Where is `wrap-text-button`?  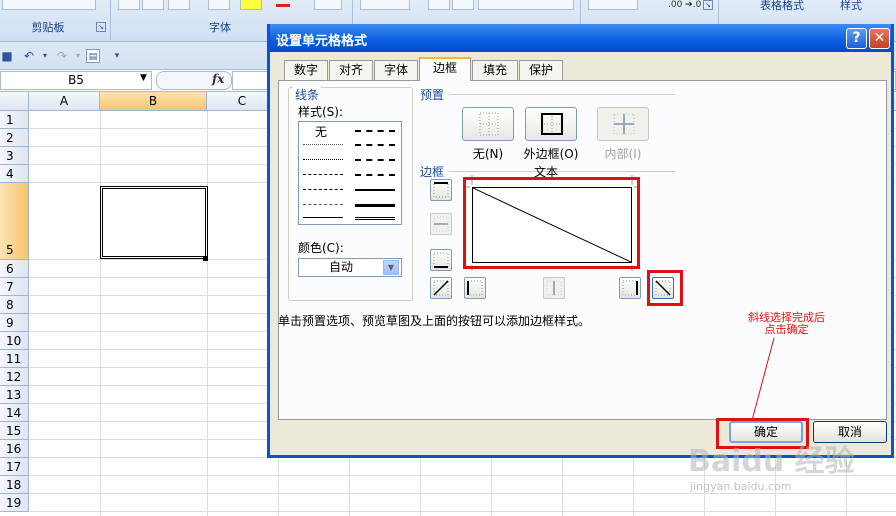 wrap-text-button is located at coordinates (526, 5).